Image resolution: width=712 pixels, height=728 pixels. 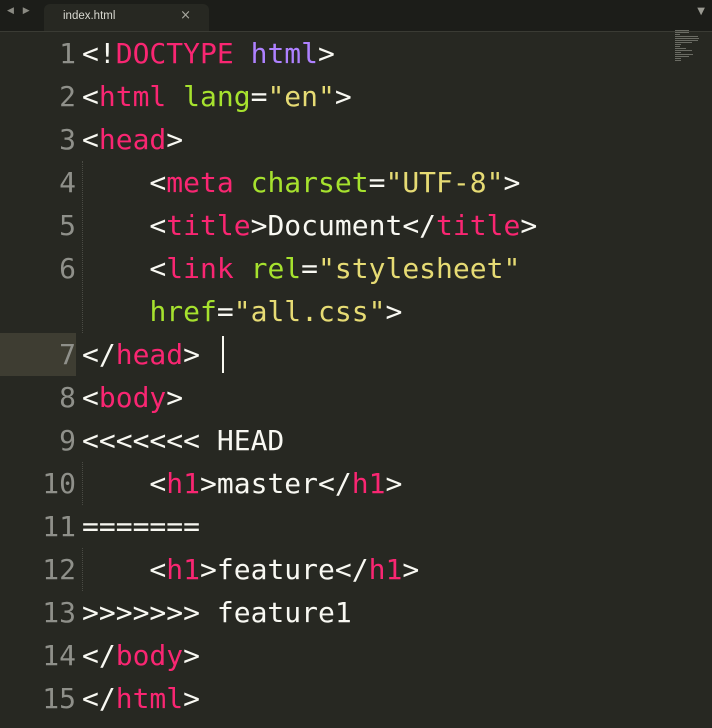 I want to click on line-number: 1, so click(x=67, y=53).